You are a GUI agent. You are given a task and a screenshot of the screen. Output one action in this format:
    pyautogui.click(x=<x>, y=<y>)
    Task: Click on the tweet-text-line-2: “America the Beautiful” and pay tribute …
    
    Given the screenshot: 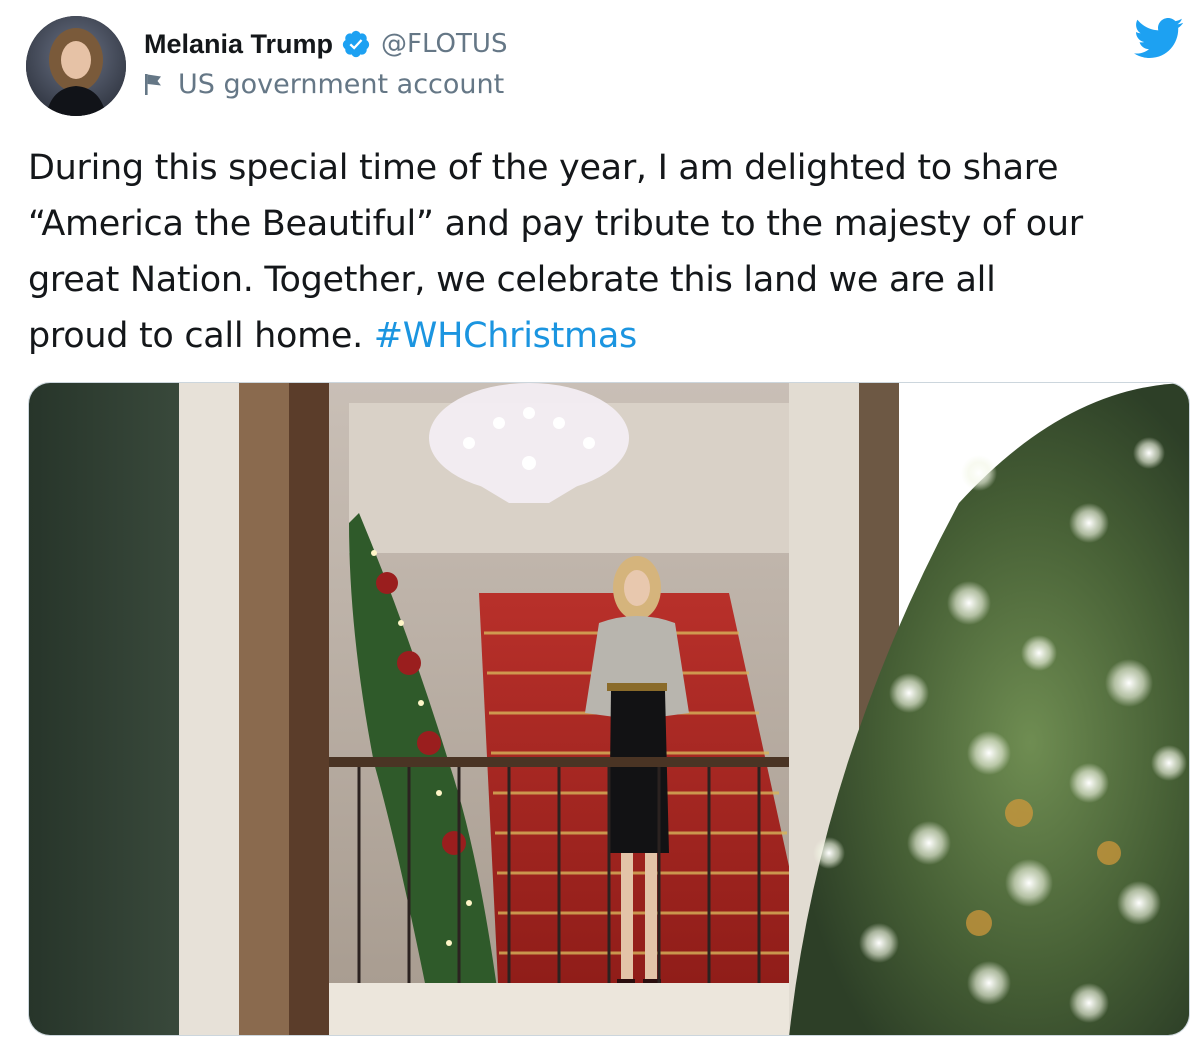 What is the action you would take?
    pyautogui.click(x=555, y=224)
    